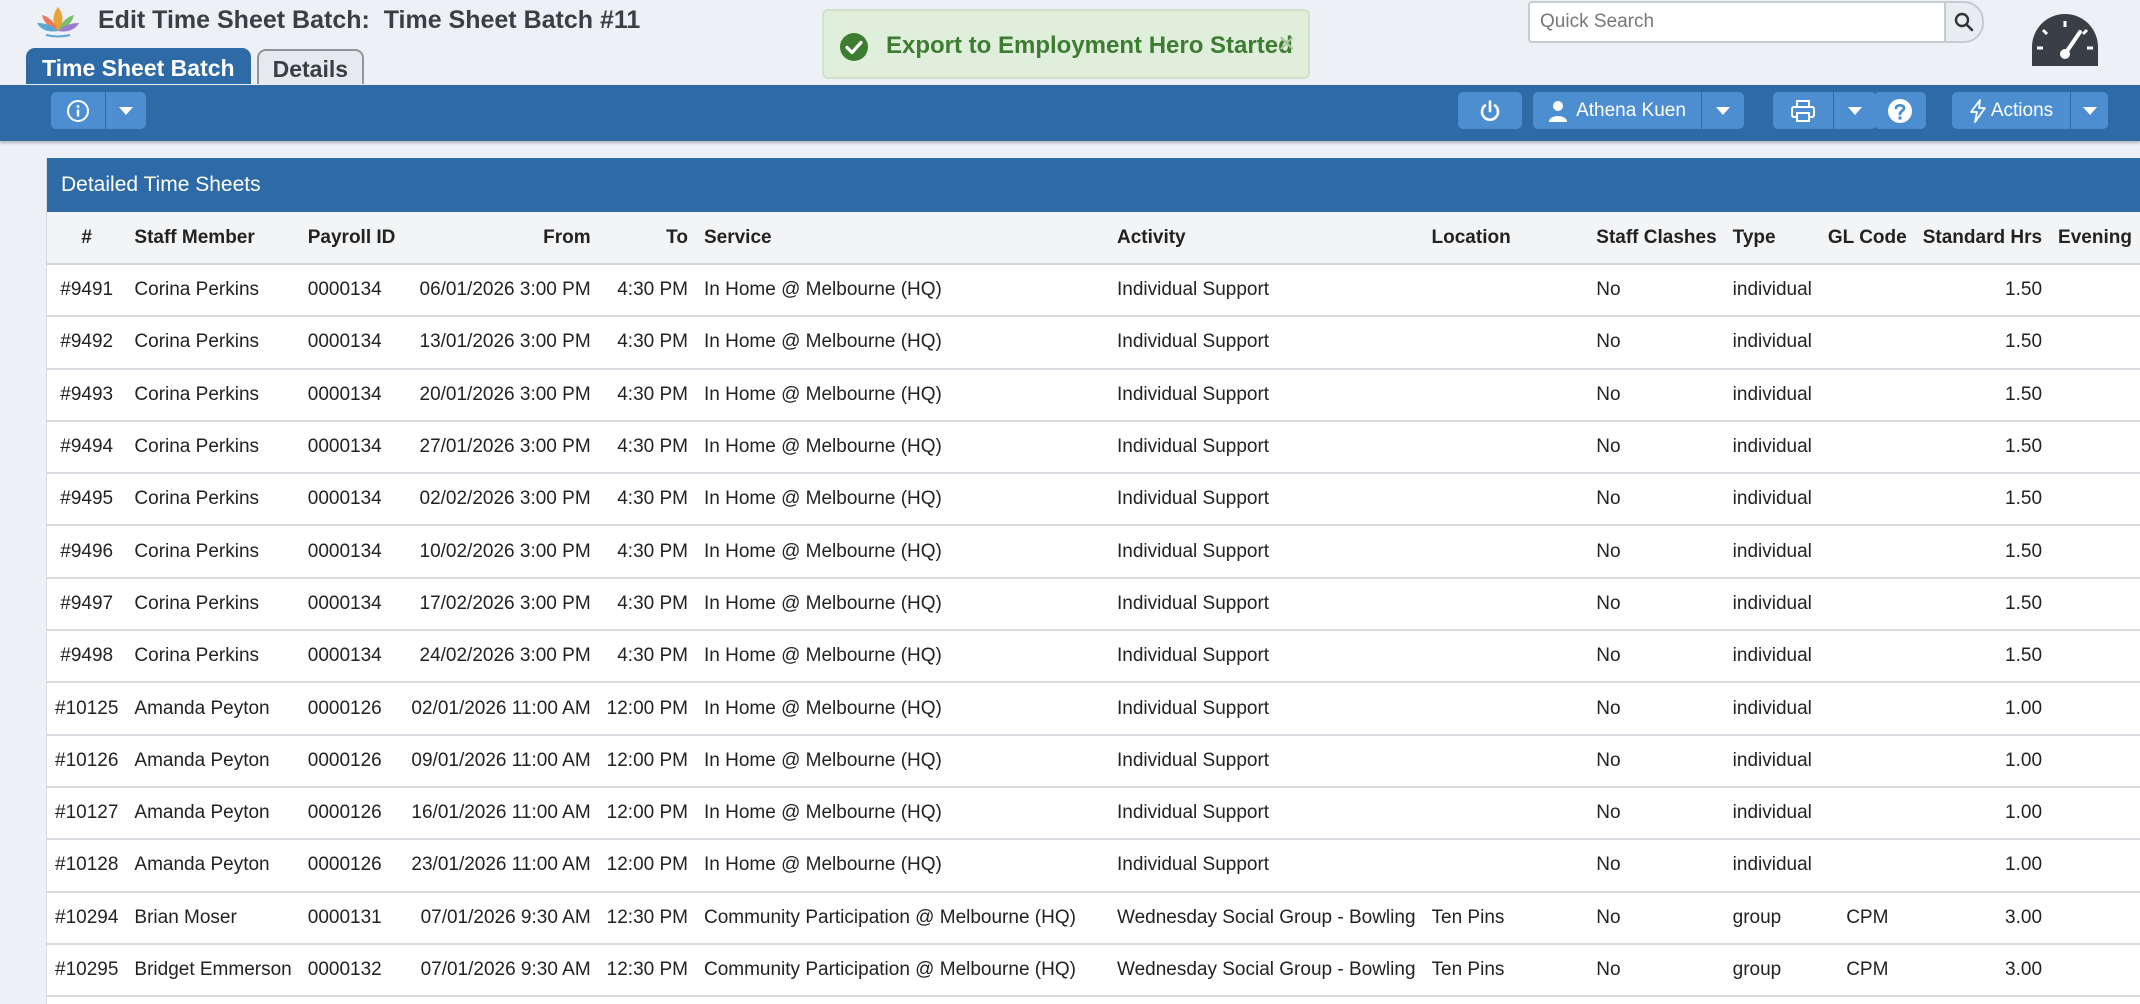 The height and width of the screenshot is (1004, 2140). What do you see at coordinates (351, 238) in the screenshot?
I see `column-header-payroll-id: Payroll ID` at bounding box center [351, 238].